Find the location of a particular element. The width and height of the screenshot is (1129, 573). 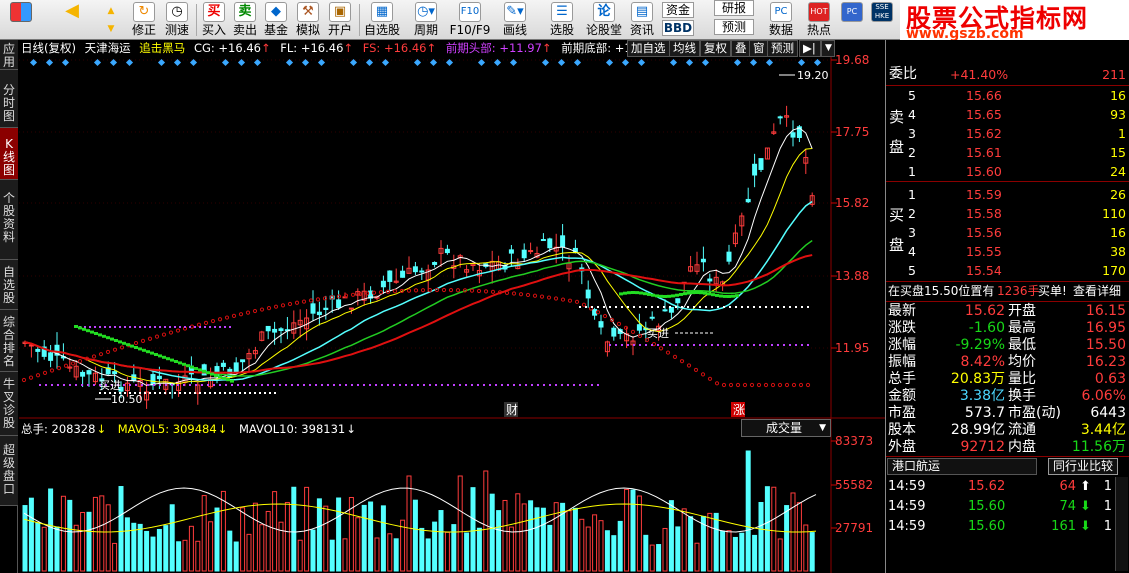

nav-超级盘口: 超级盘口 is located at coordinates (9, 471).